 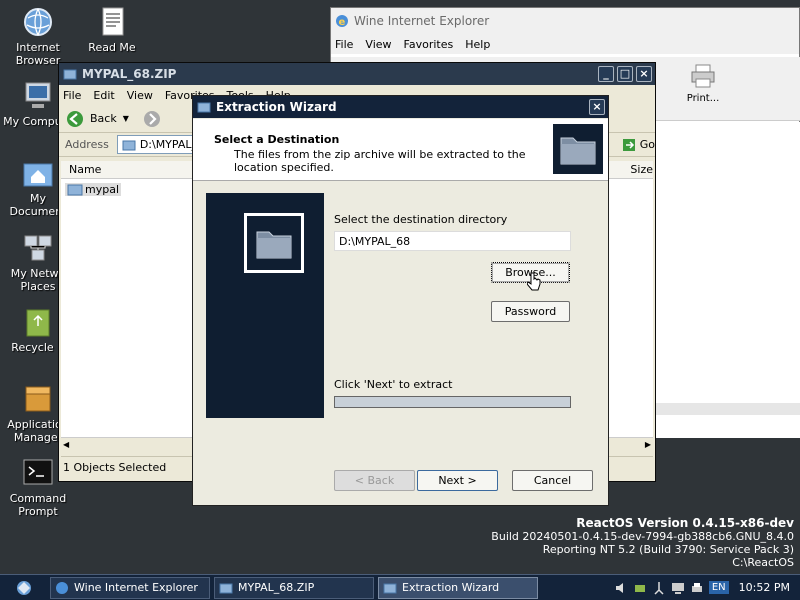 I want to click on list-item-label: mypal, so click(x=102, y=189).